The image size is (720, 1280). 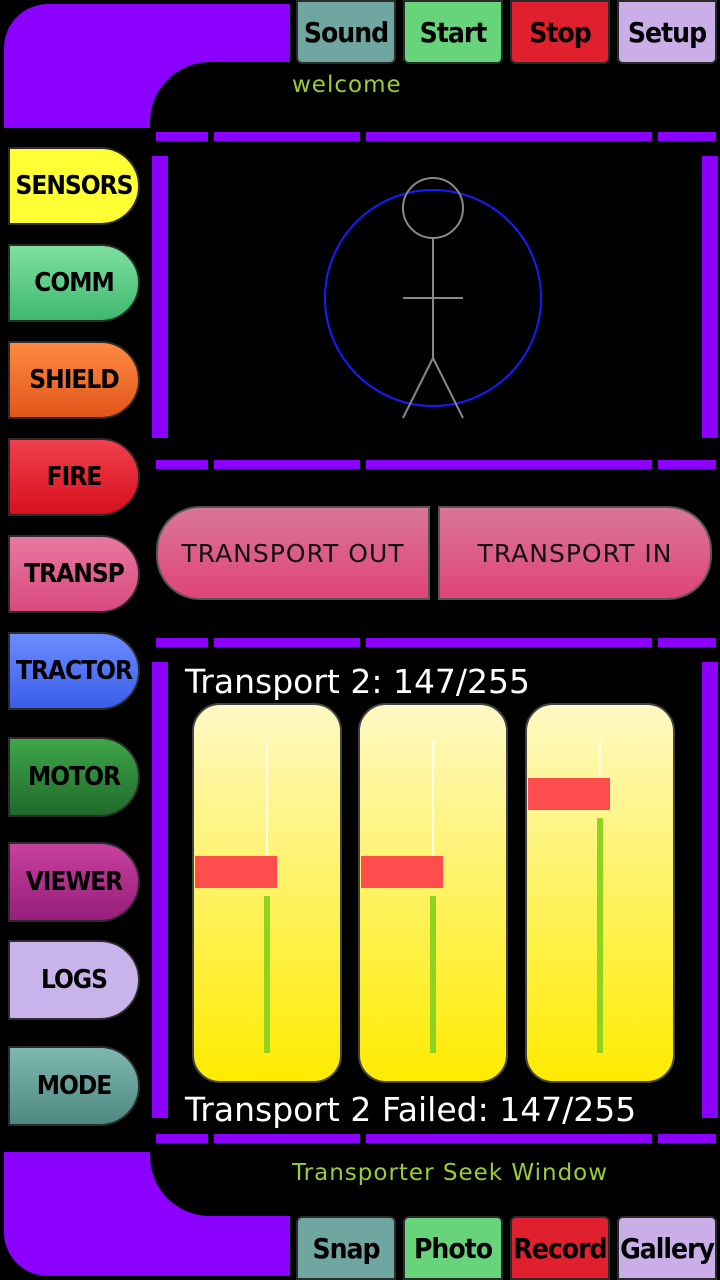 I want to click on transport-in-button: TRANSPORT IN, so click(x=575, y=553).